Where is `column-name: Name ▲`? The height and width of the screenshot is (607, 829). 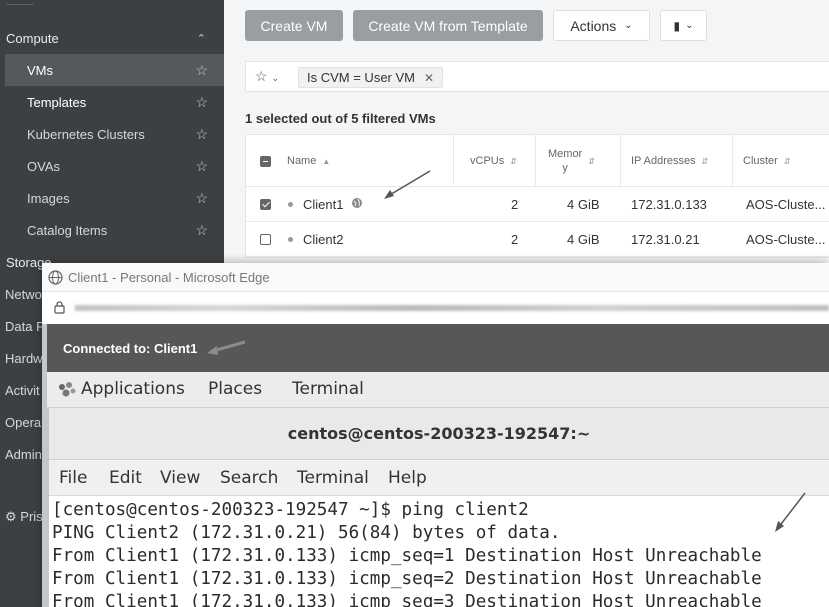 column-name: Name ▲ is located at coordinates (365, 161).